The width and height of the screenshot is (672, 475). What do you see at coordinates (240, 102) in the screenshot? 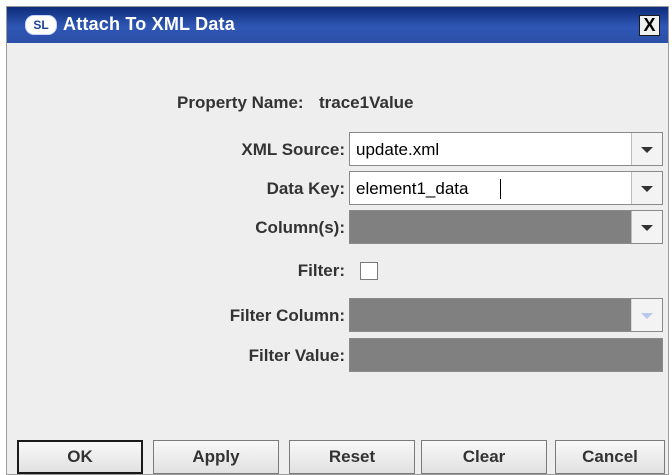
I see `property-name-label: Property Name:` at bounding box center [240, 102].